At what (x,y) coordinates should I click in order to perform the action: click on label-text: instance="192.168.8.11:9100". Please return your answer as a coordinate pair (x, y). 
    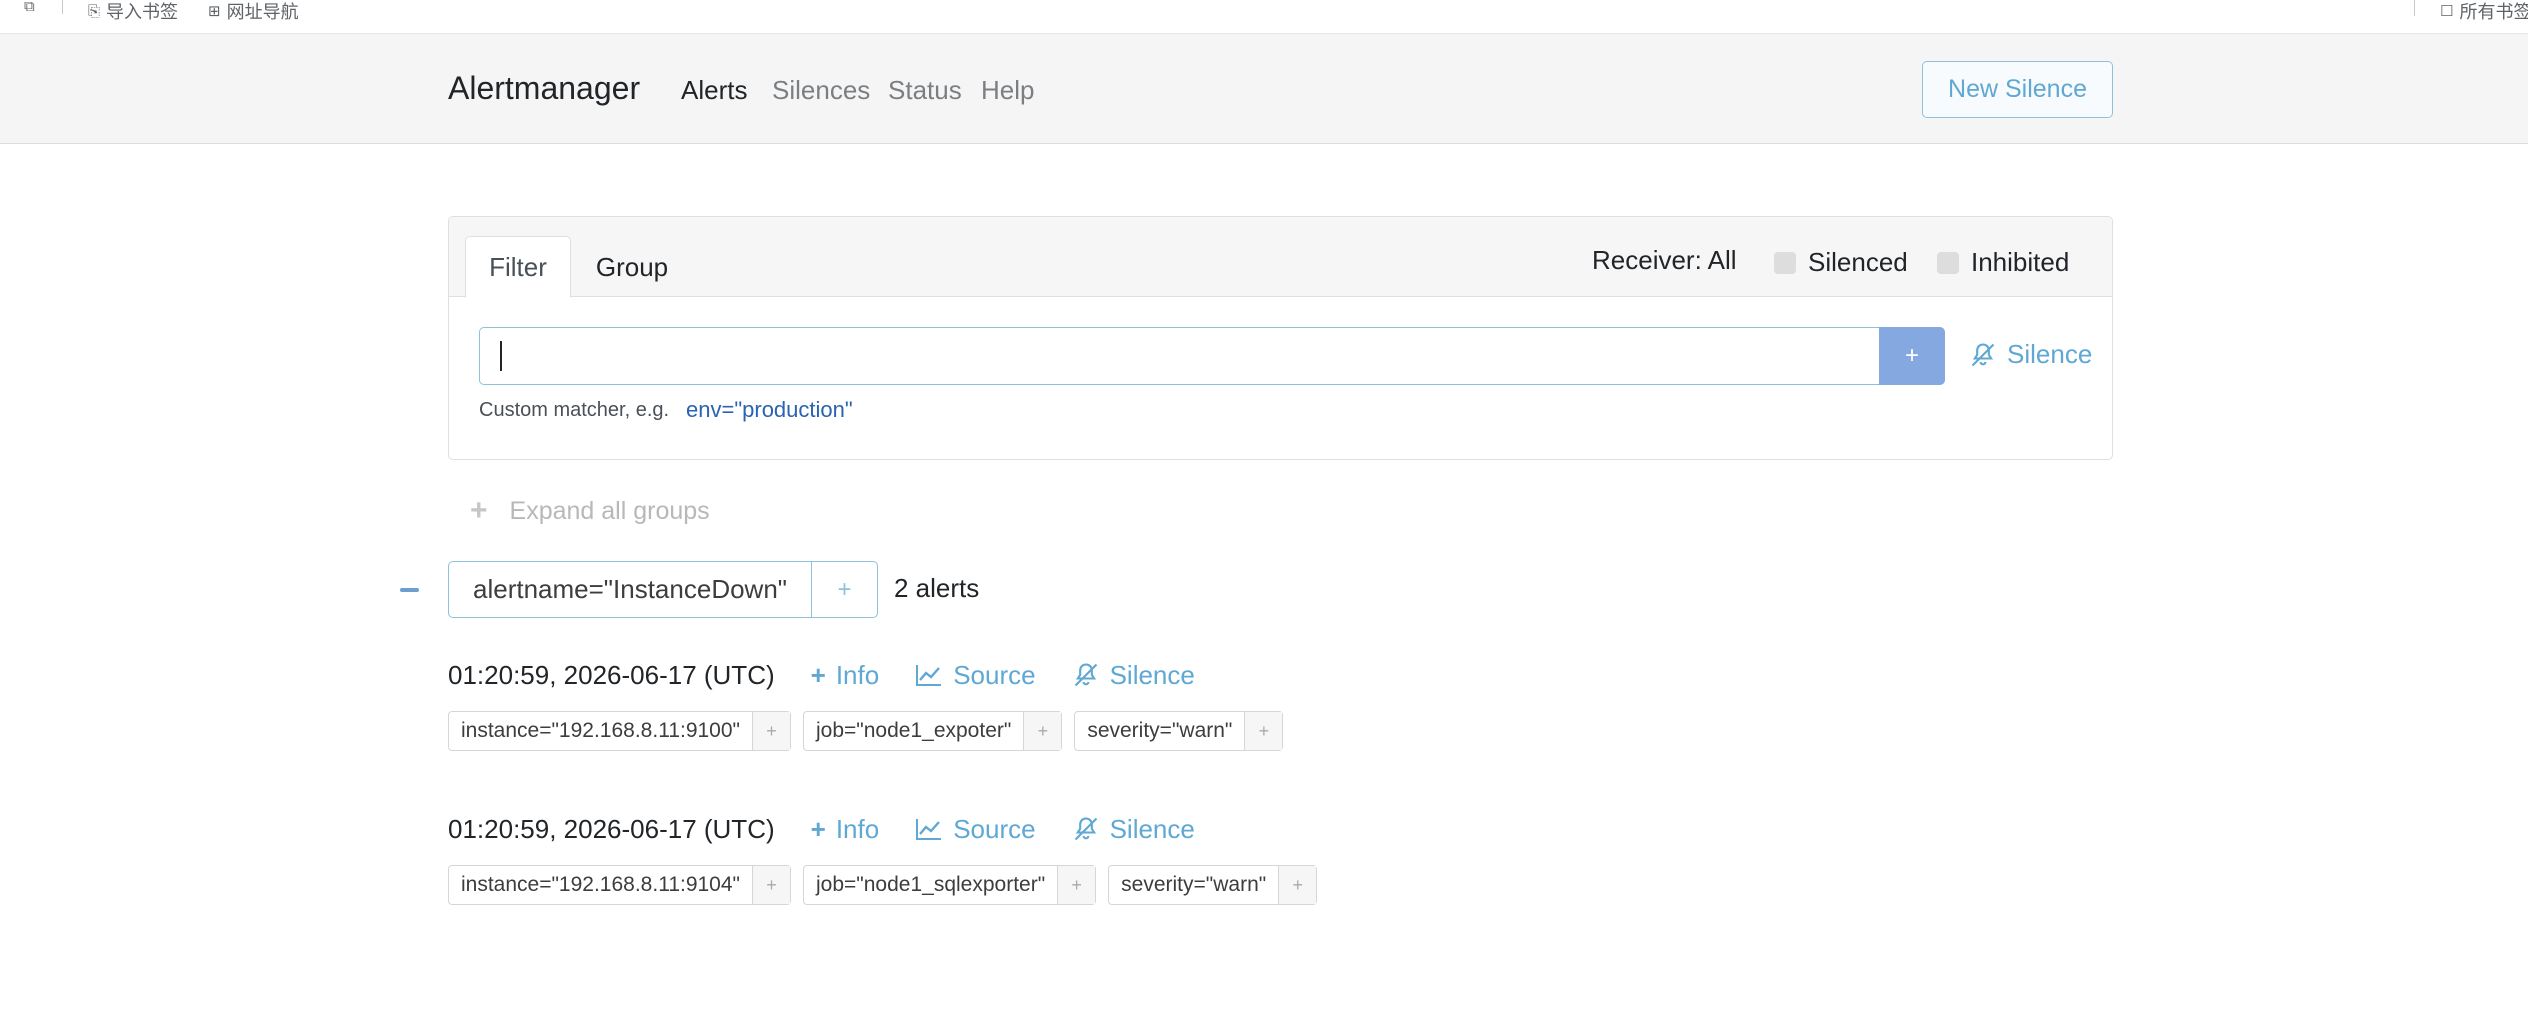
    Looking at the image, I should click on (600, 731).